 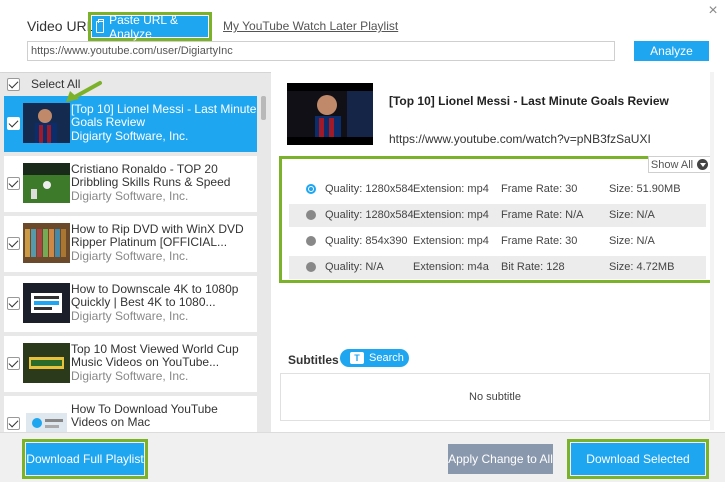 I want to click on playlist-item: How To Download YouTube Videos on Mac, so click(x=130, y=414).